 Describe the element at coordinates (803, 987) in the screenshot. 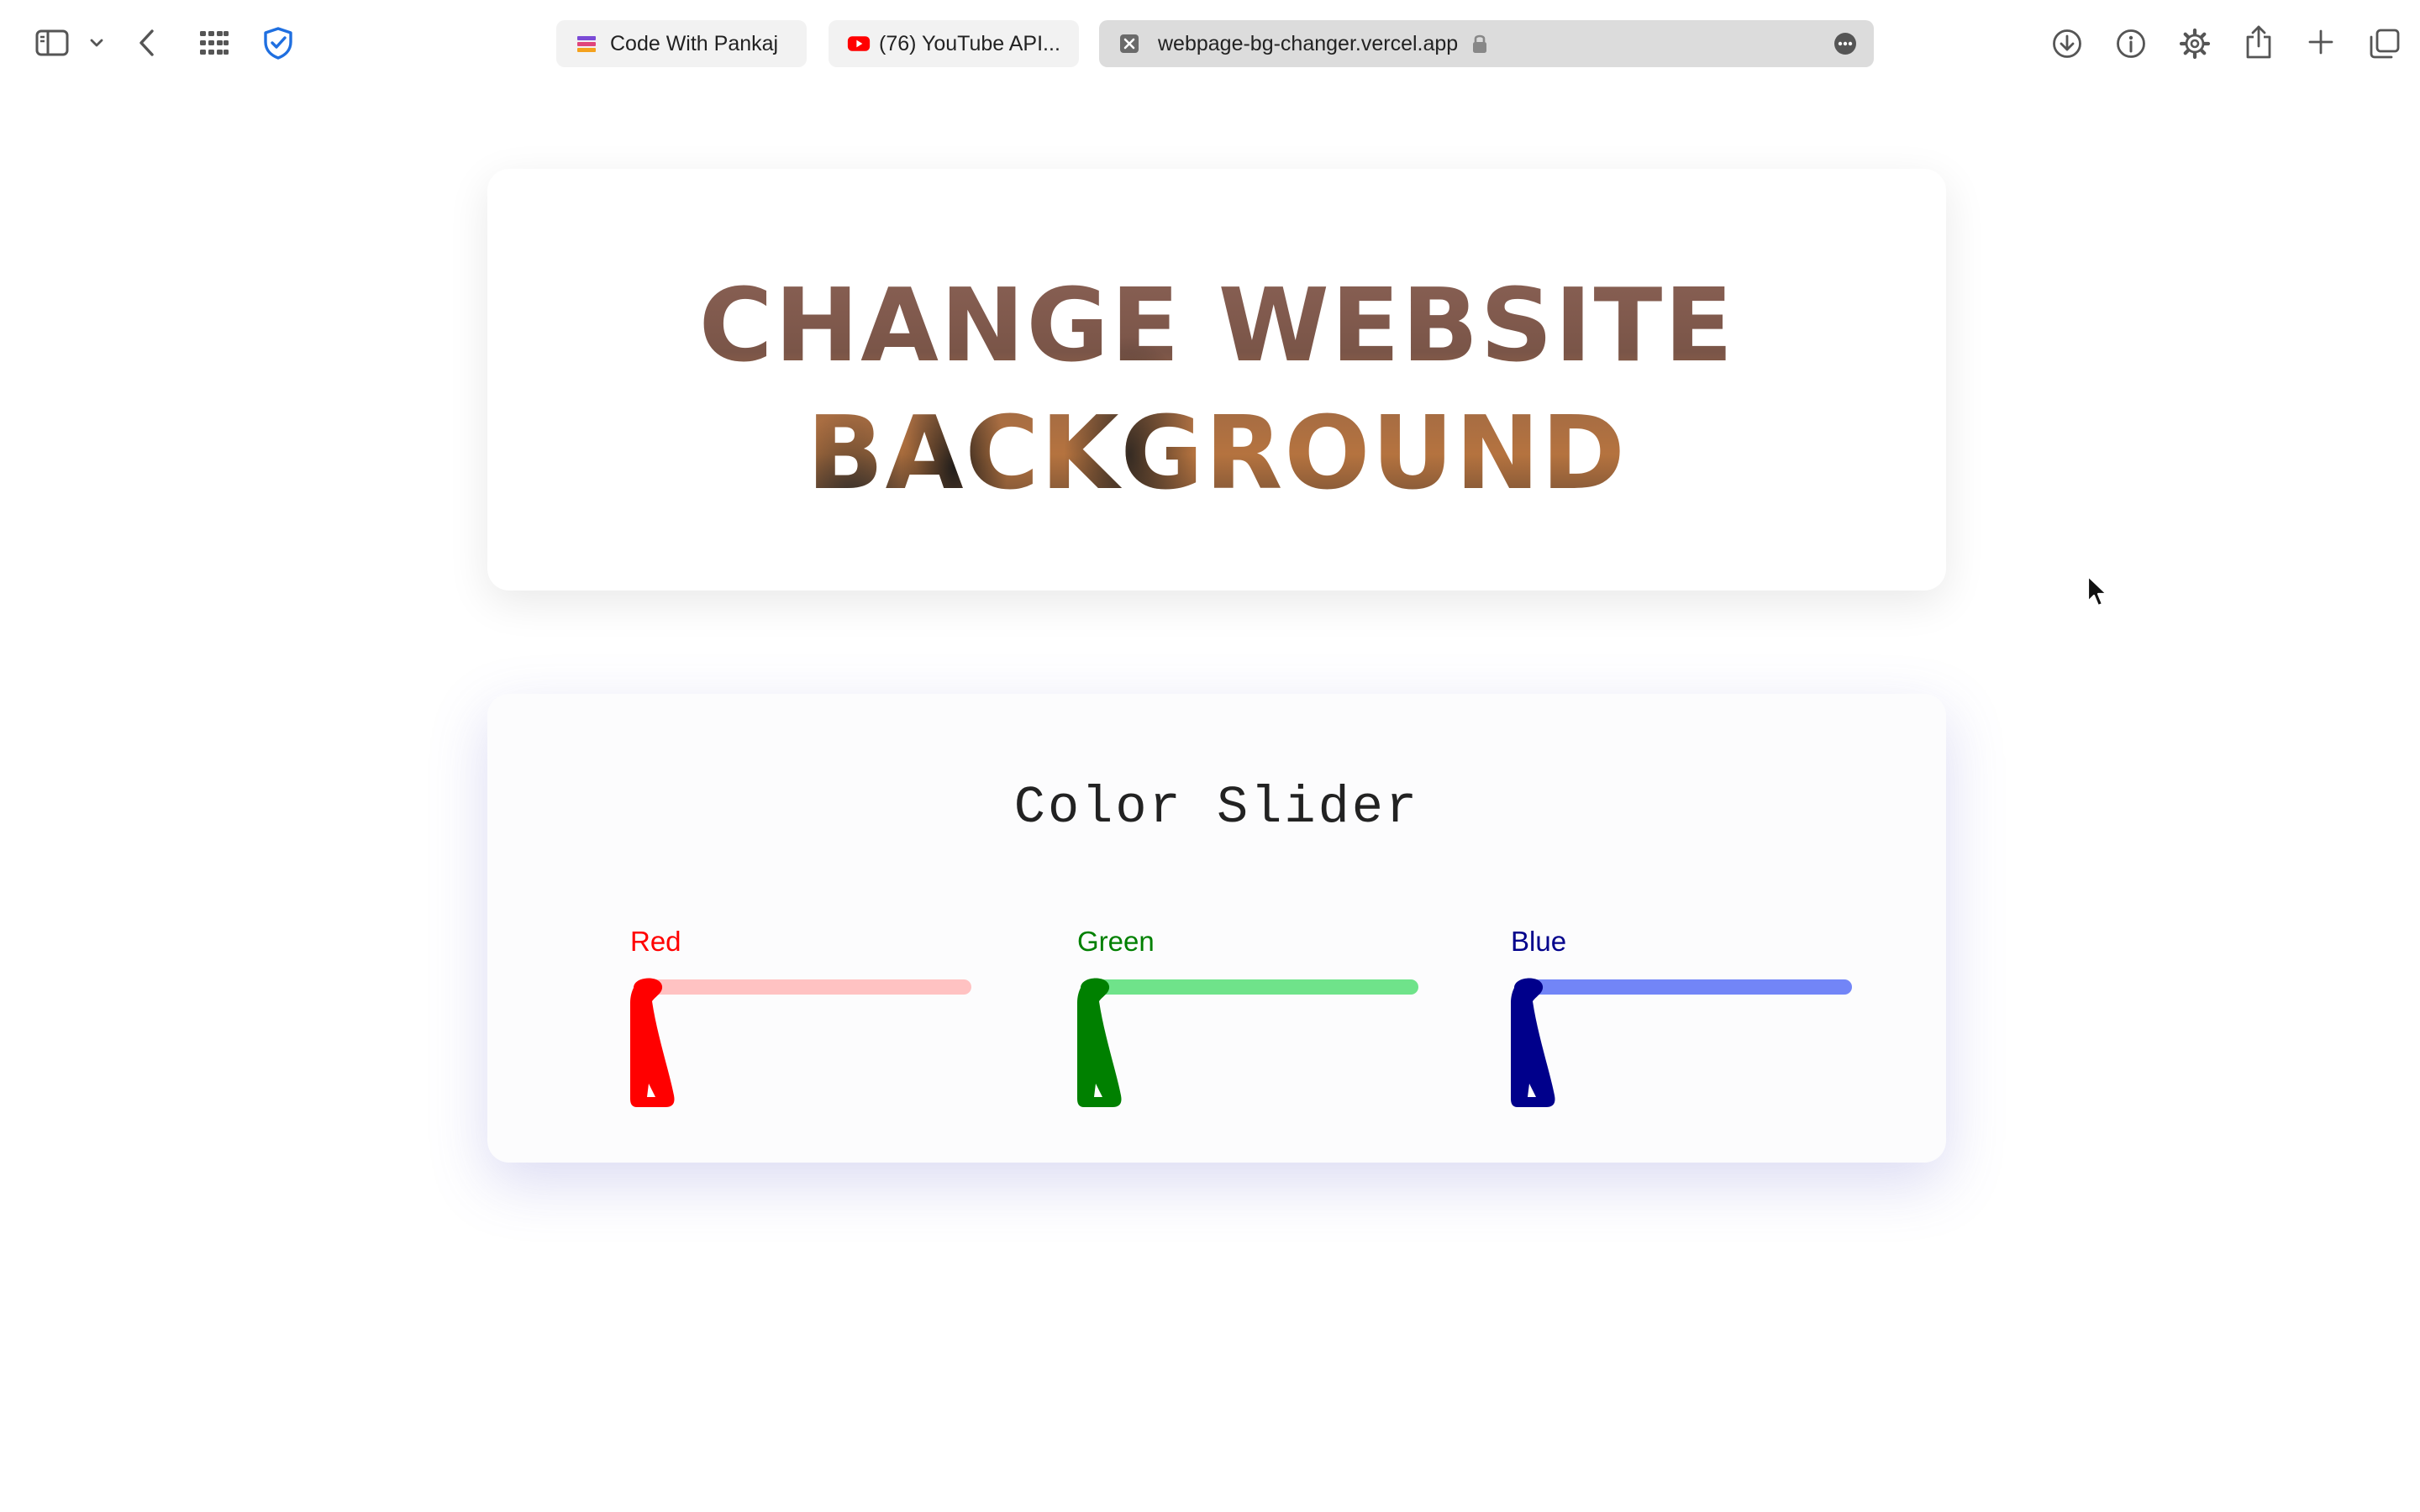

I see `red-slider-track` at that location.